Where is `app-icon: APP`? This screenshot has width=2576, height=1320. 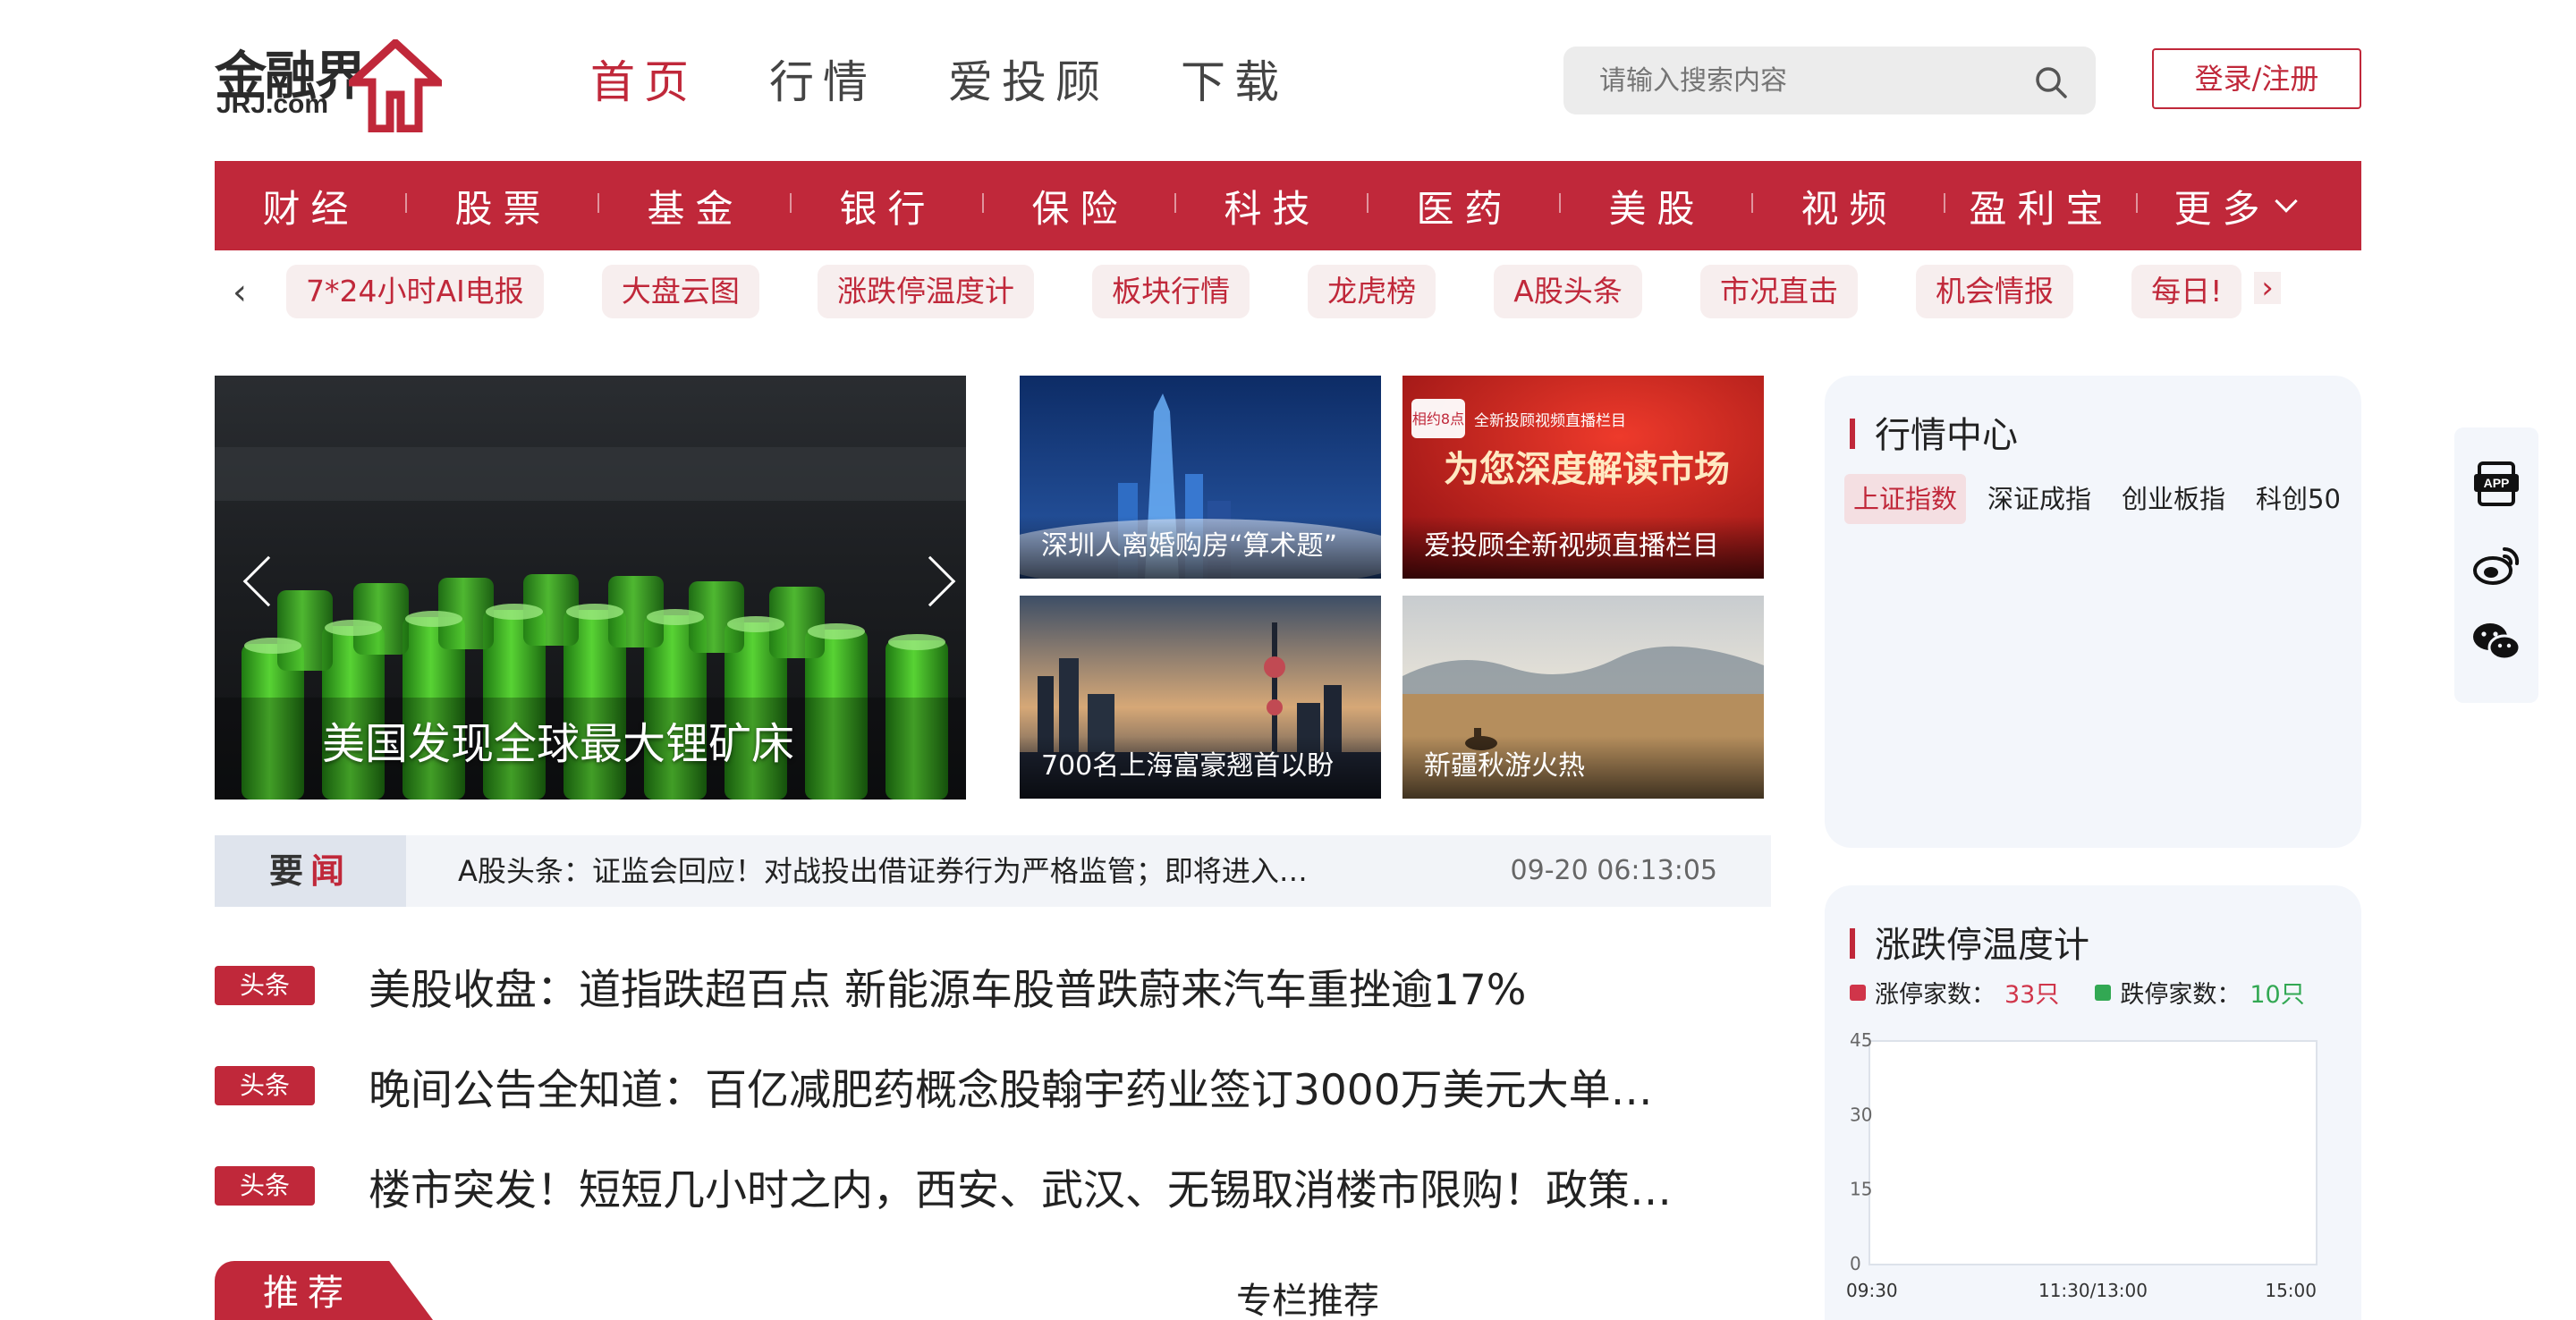 app-icon: APP is located at coordinates (2496, 484).